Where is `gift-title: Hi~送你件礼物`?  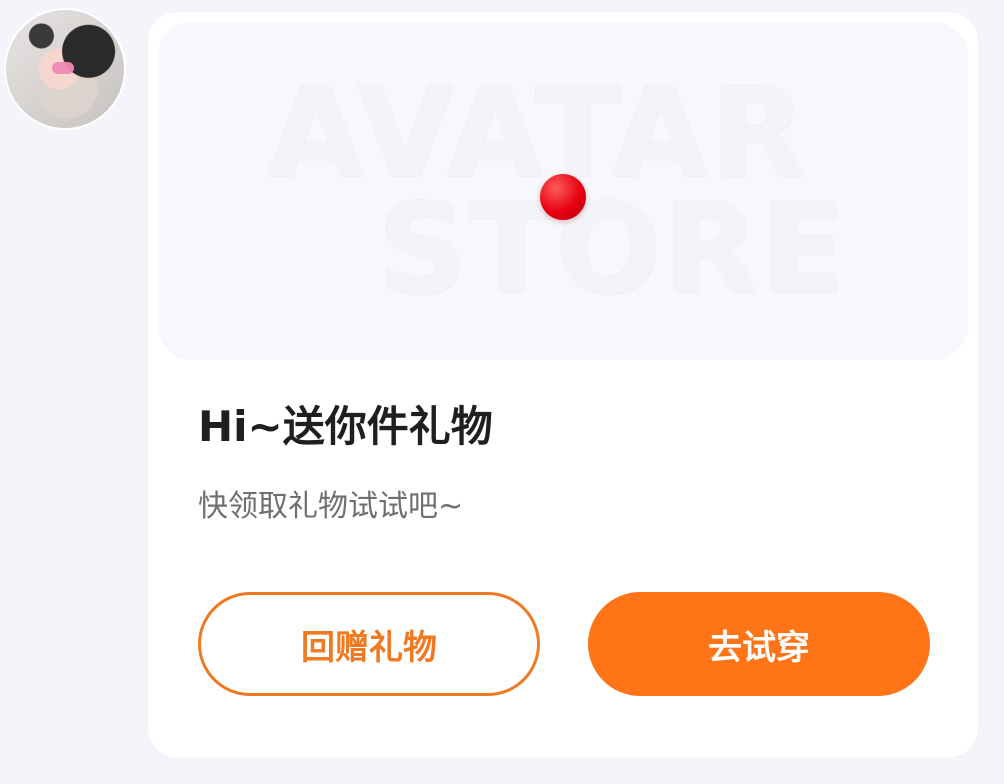 gift-title: Hi~送你件礼物 is located at coordinates (345, 426).